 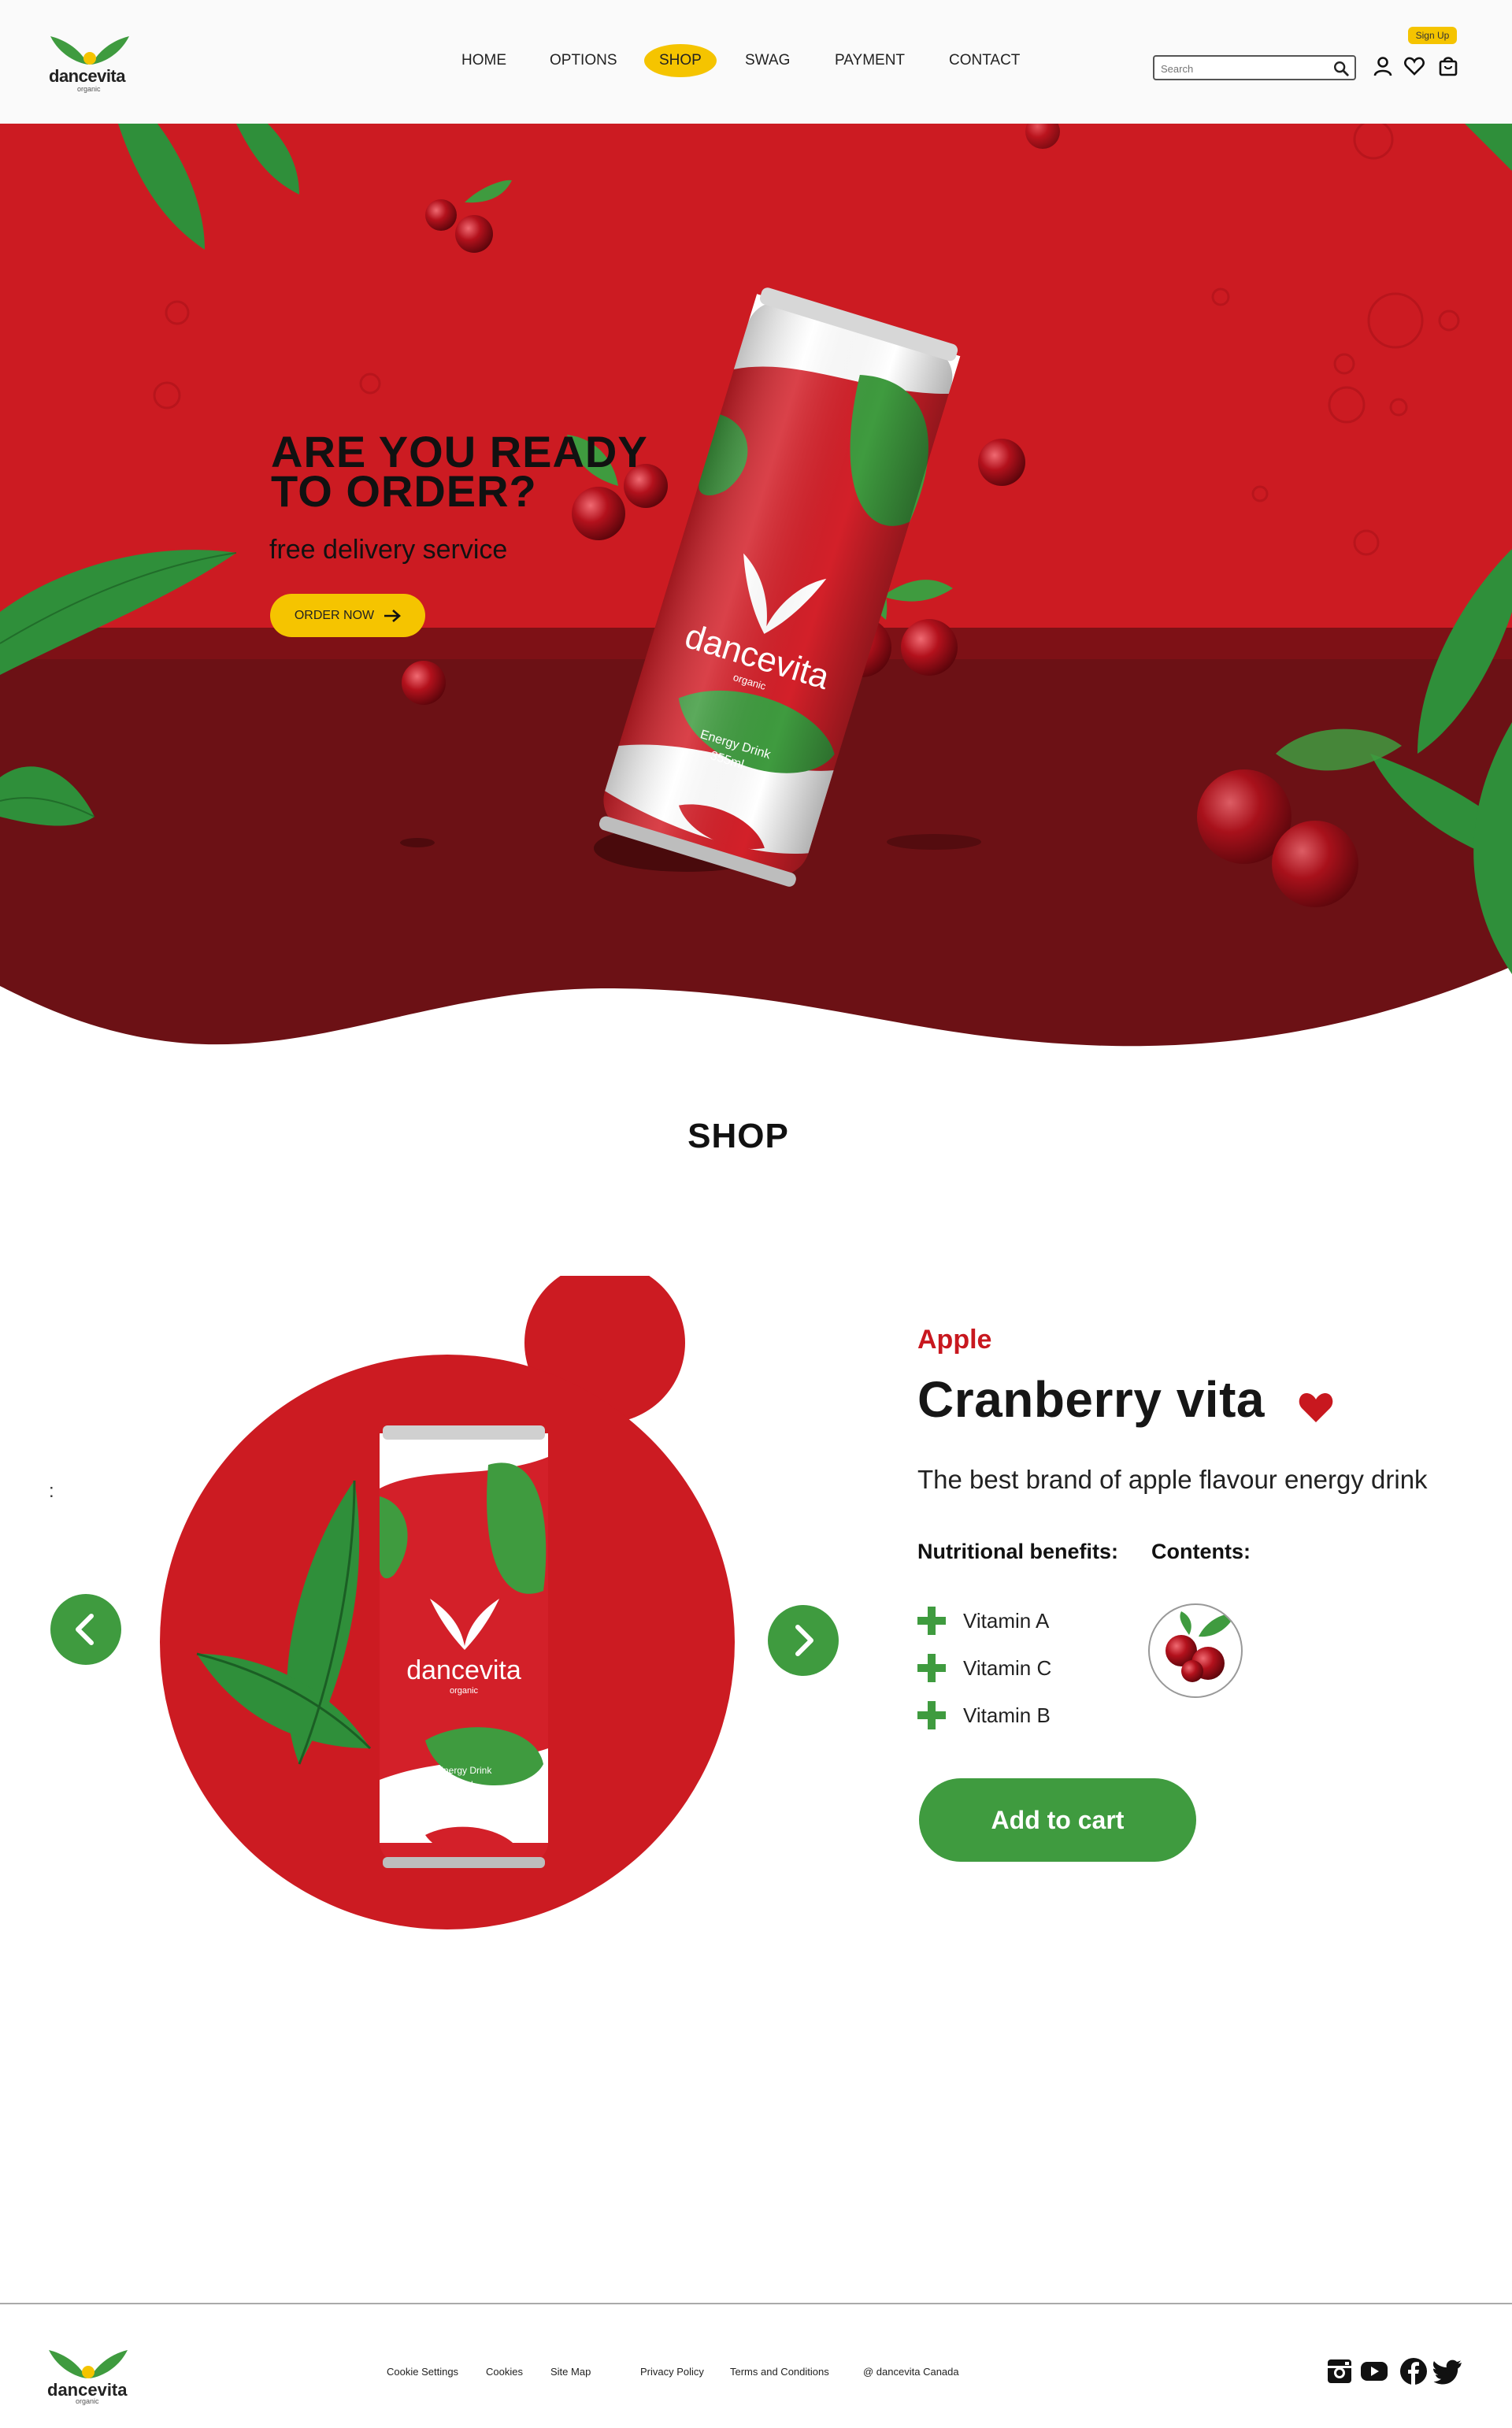 I want to click on youtube-icon, so click(x=1374, y=2371).